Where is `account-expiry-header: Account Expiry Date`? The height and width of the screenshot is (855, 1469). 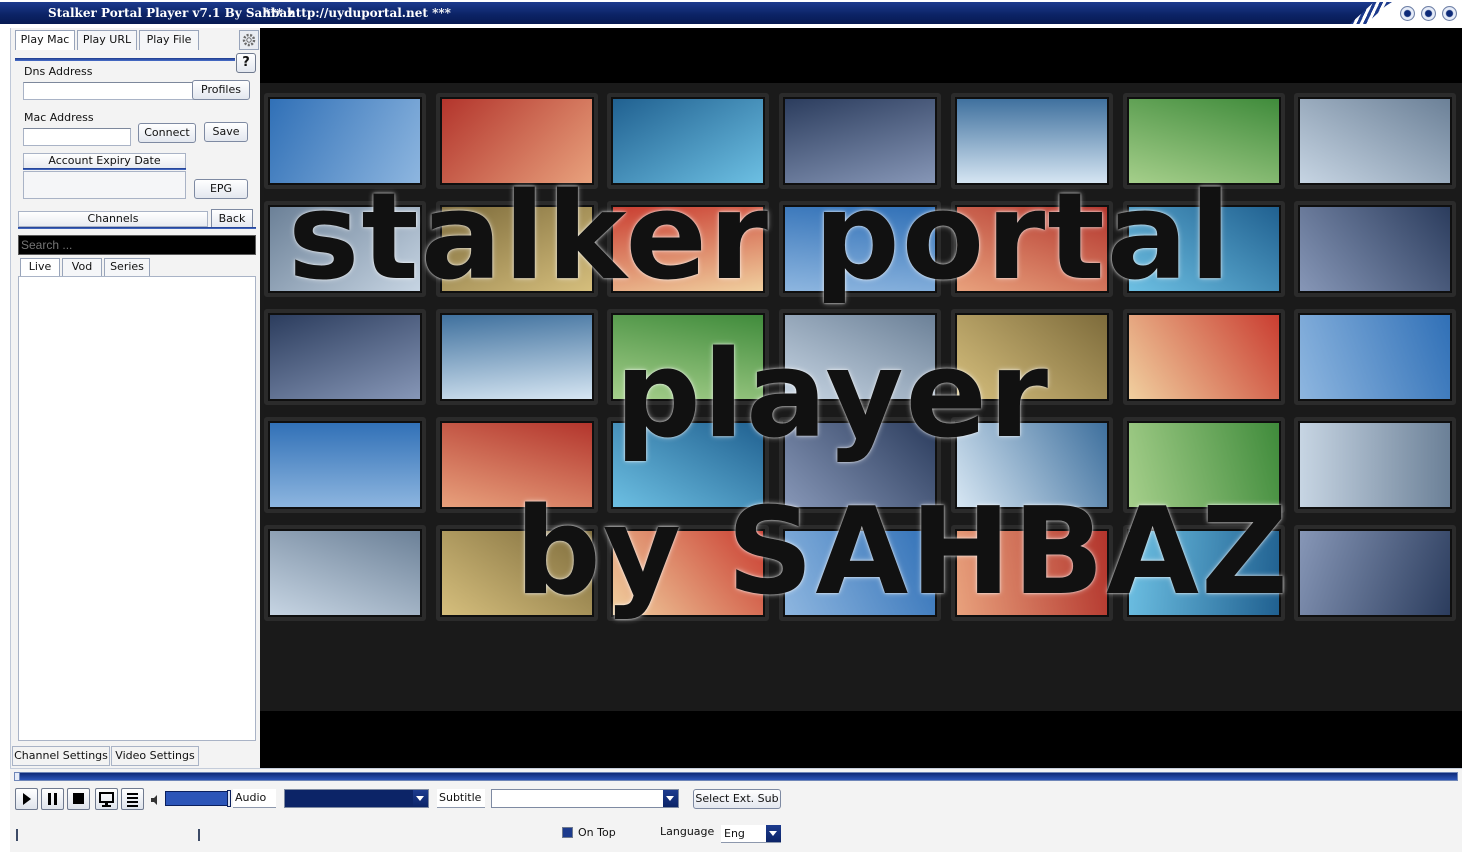
account-expiry-header: Account Expiry Date is located at coordinates (104, 161).